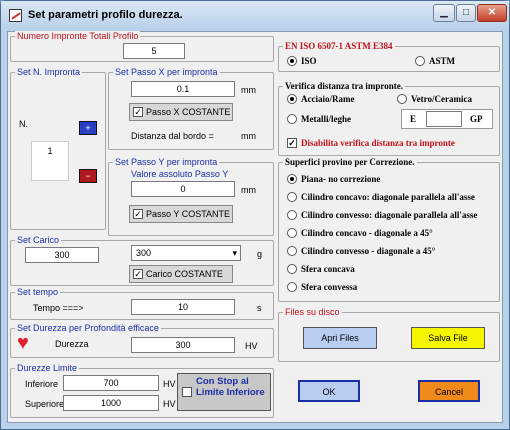 The image size is (510, 430). Describe the element at coordinates (389, 334) in the screenshot. I see `files-group: Files su disco Apri Files Salva File` at that location.